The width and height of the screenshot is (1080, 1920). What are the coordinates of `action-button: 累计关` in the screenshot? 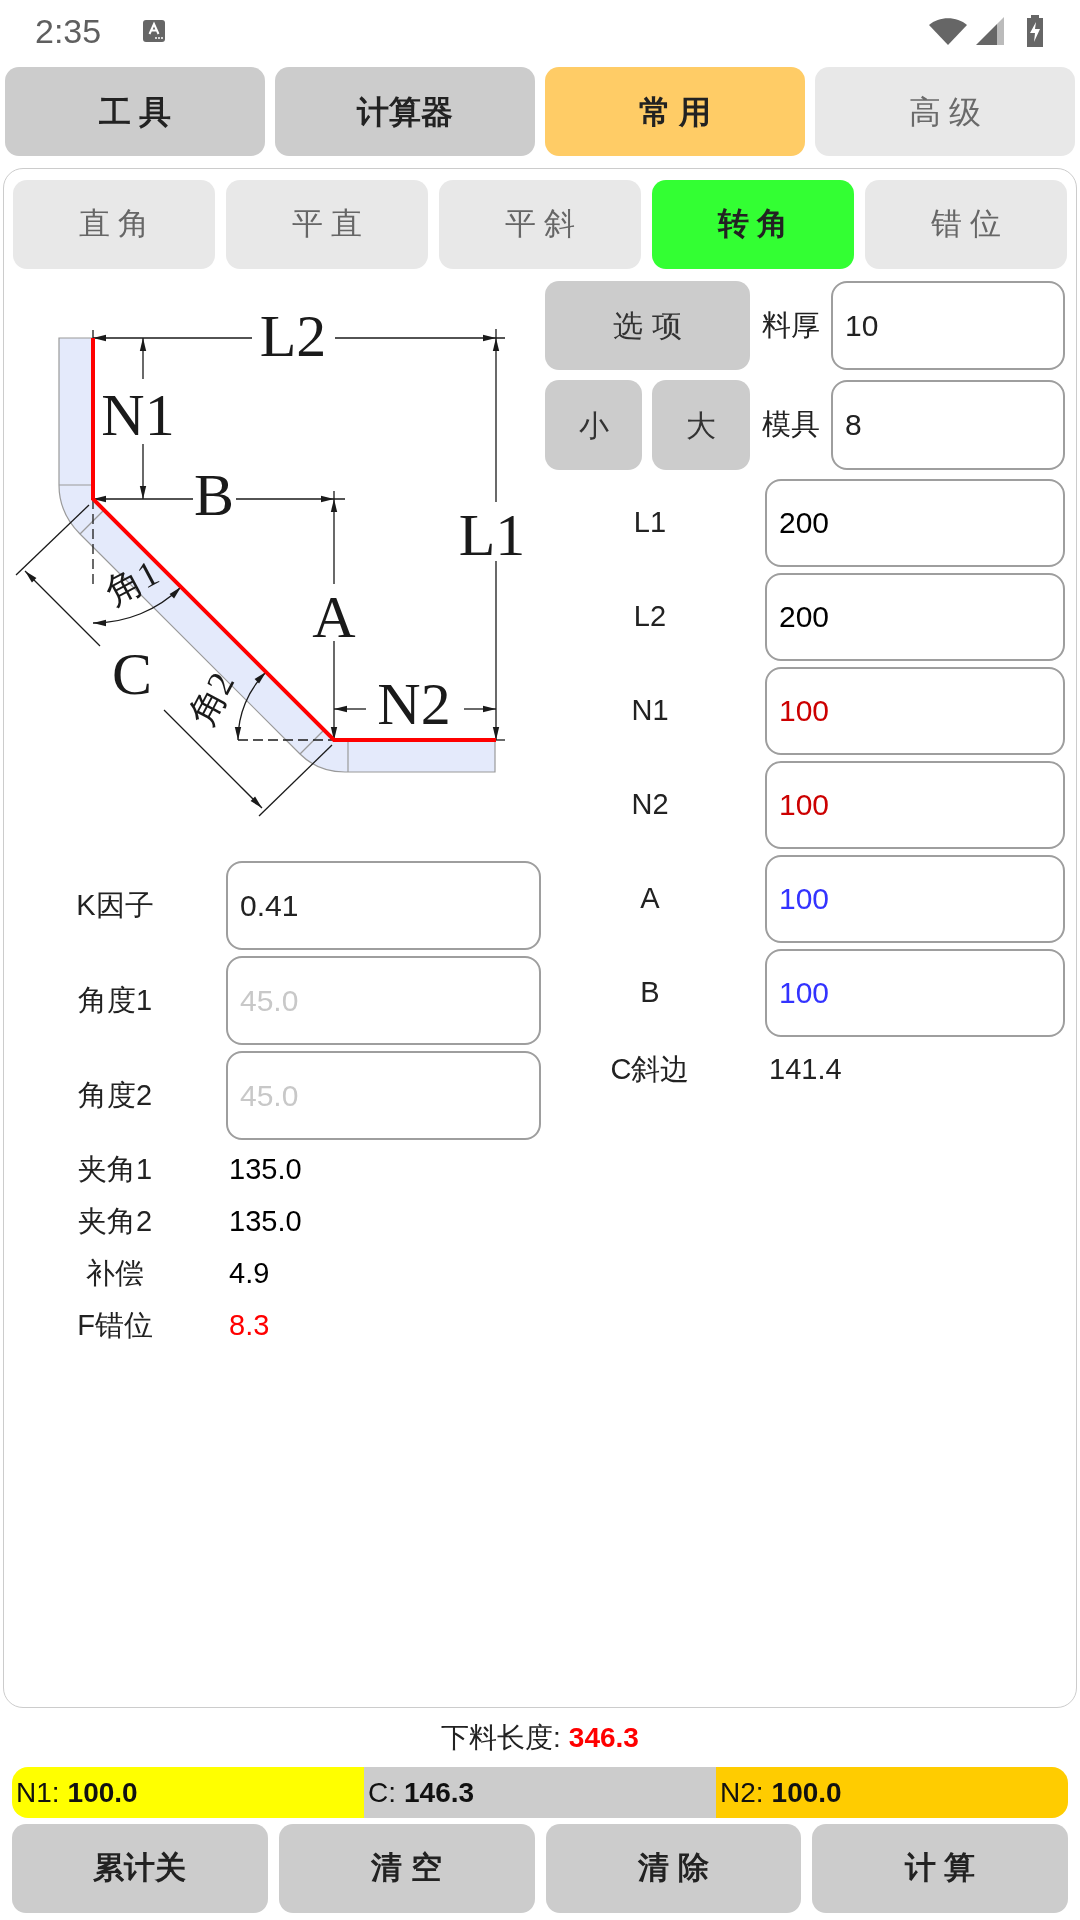 It's located at (140, 1868).